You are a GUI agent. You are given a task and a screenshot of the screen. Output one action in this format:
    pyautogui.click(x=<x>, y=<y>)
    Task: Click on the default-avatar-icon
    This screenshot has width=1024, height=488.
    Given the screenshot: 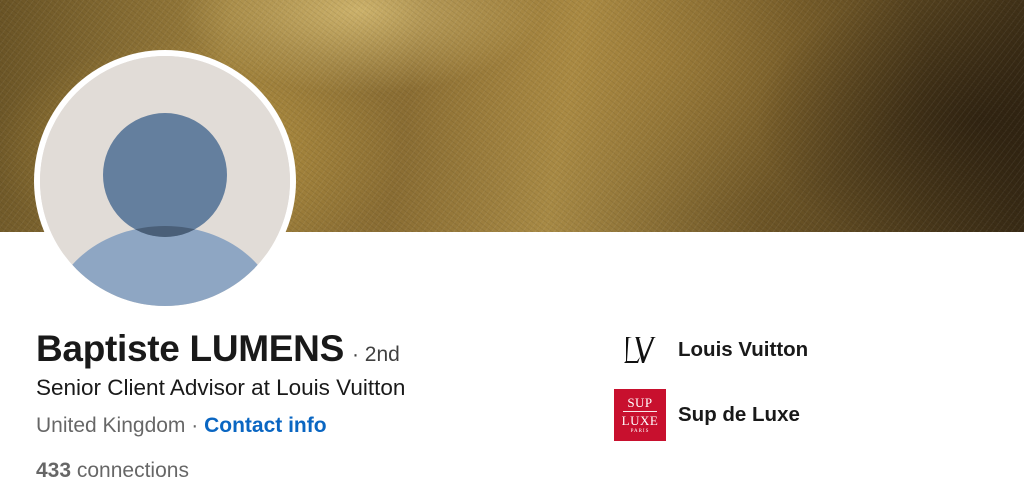 What is the action you would take?
    pyautogui.click(x=165, y=181)
    